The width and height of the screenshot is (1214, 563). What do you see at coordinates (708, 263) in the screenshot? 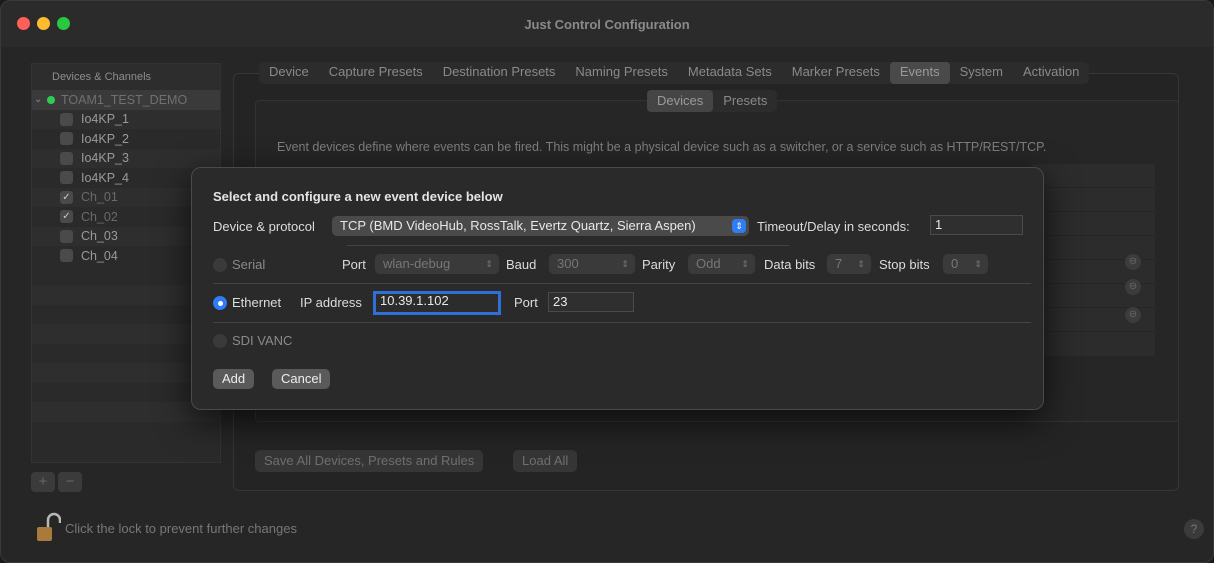
I see `parity-value: Odd` at bounding box center [708, 263].